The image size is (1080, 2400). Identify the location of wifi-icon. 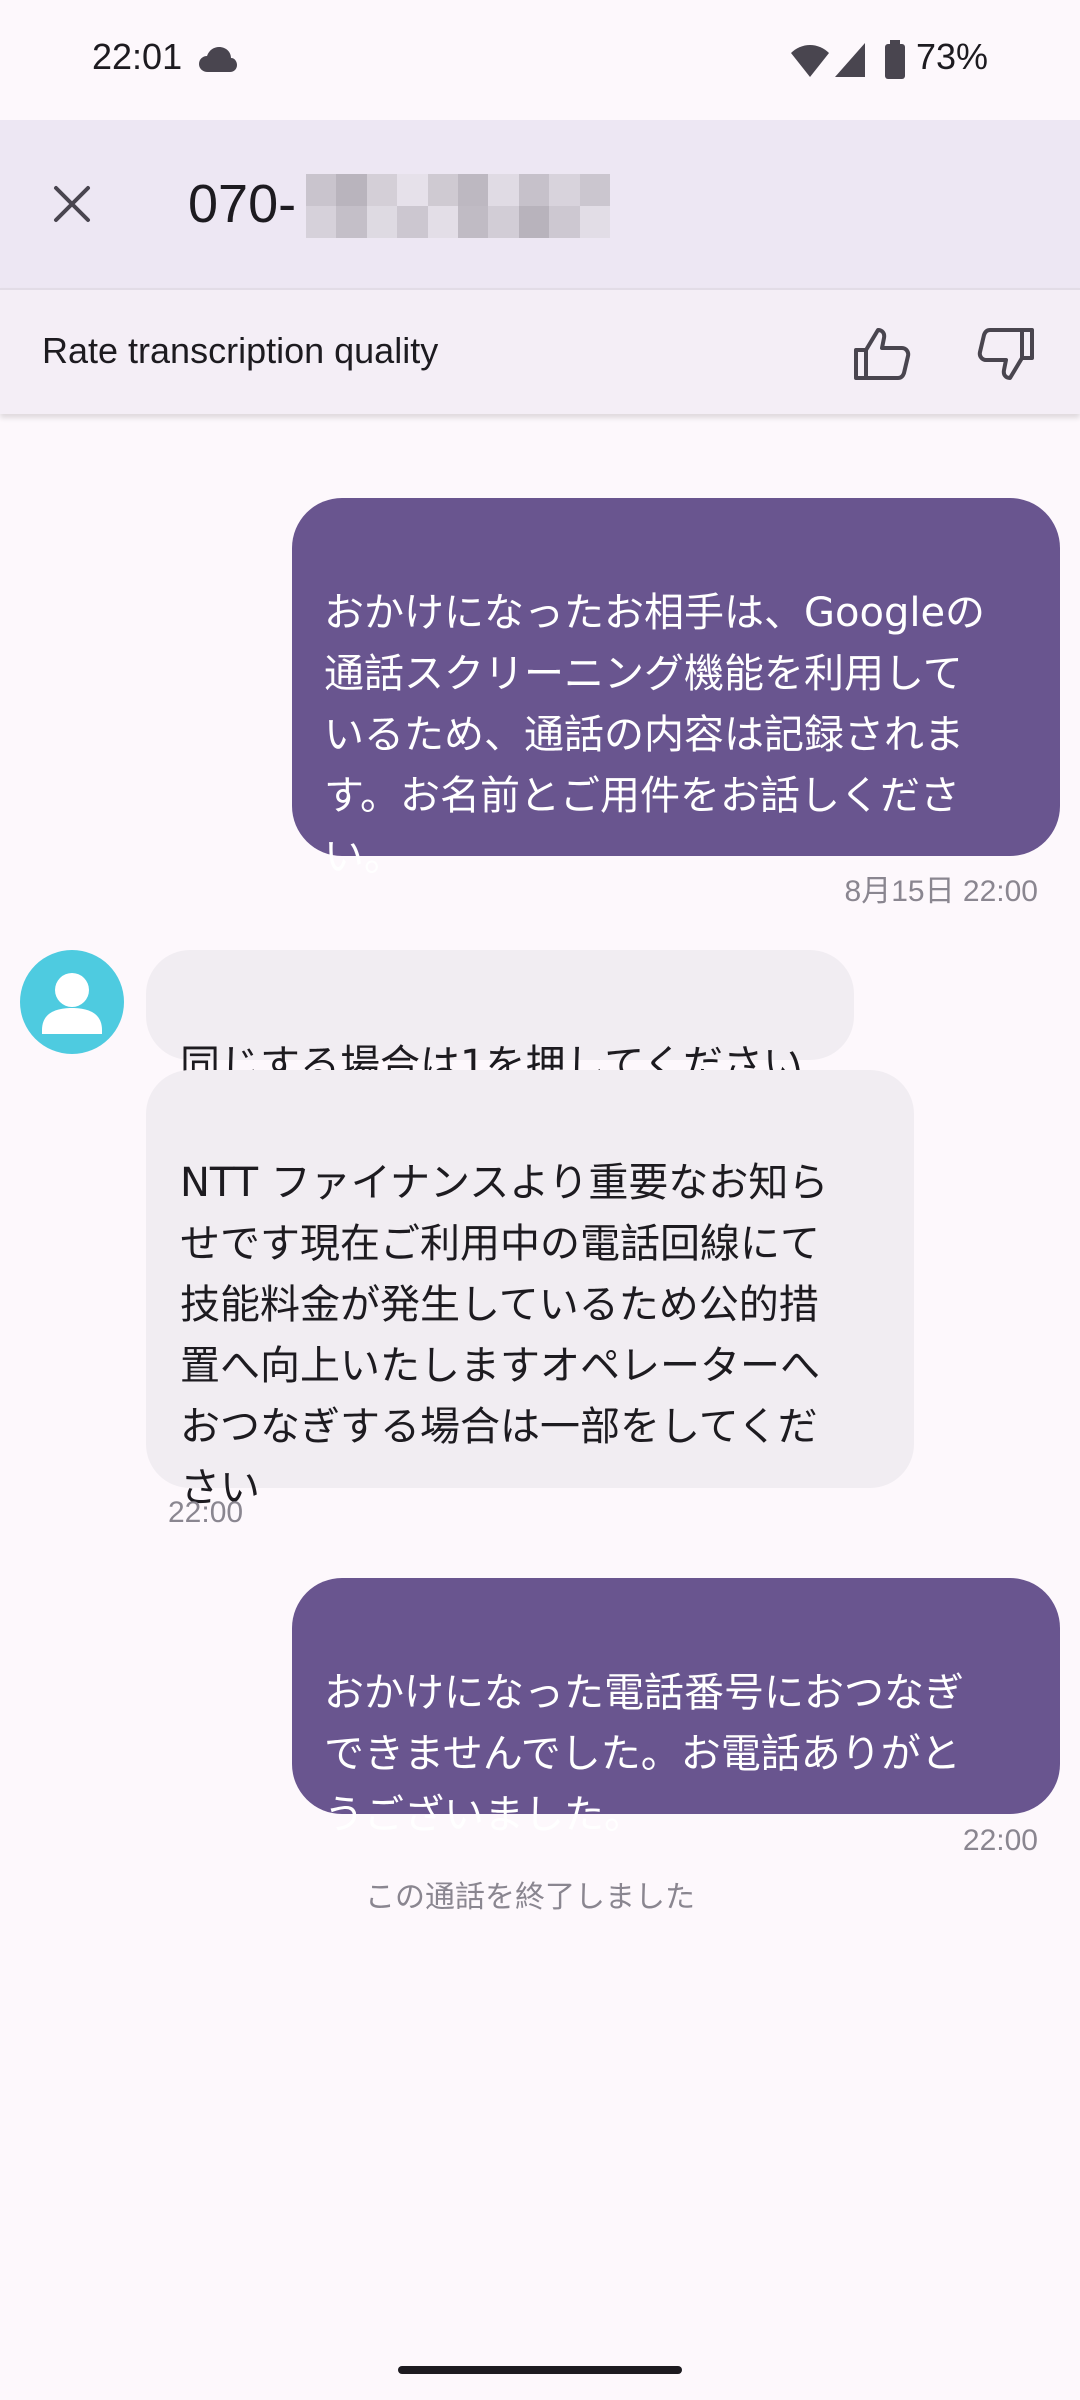
(810, 61).